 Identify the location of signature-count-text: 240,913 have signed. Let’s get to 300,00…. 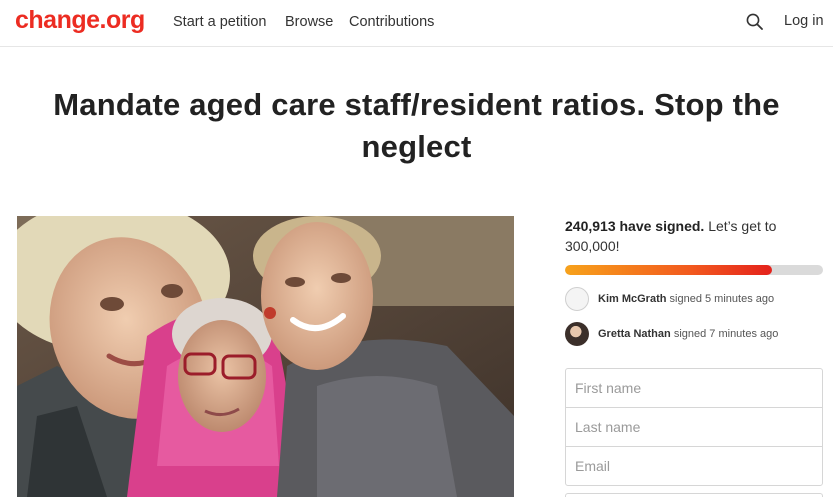
(690, 236).